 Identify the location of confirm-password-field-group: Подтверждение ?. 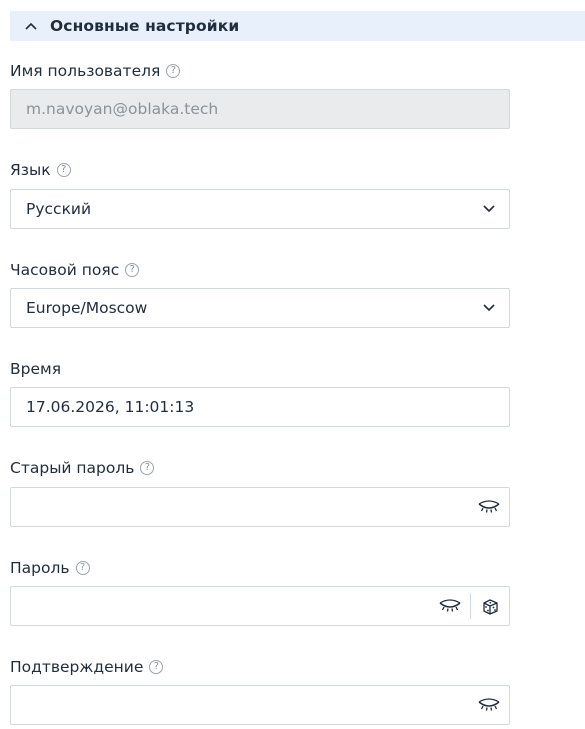
(260, 691).